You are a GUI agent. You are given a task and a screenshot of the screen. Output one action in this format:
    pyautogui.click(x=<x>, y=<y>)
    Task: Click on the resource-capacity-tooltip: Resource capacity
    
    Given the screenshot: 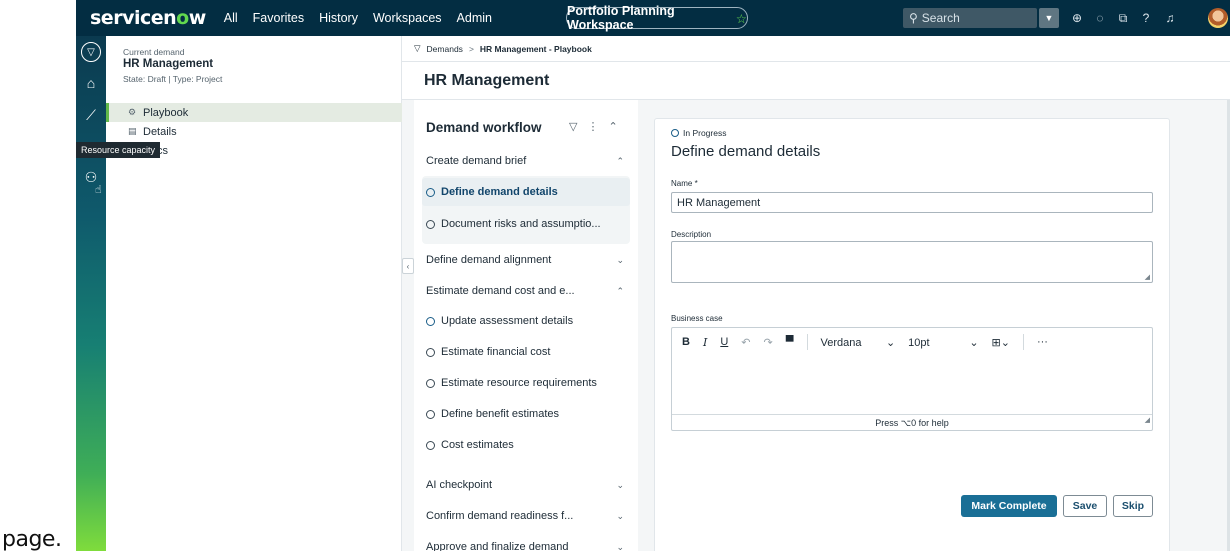 What is the action you would take?
    pyautogui.click(x=118, y=150)
    